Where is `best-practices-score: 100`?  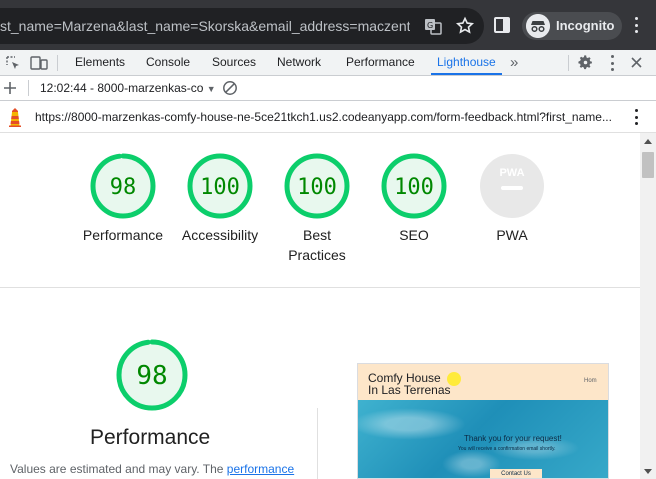 best-practices-score: 100 is located at coordinates (317, 187).